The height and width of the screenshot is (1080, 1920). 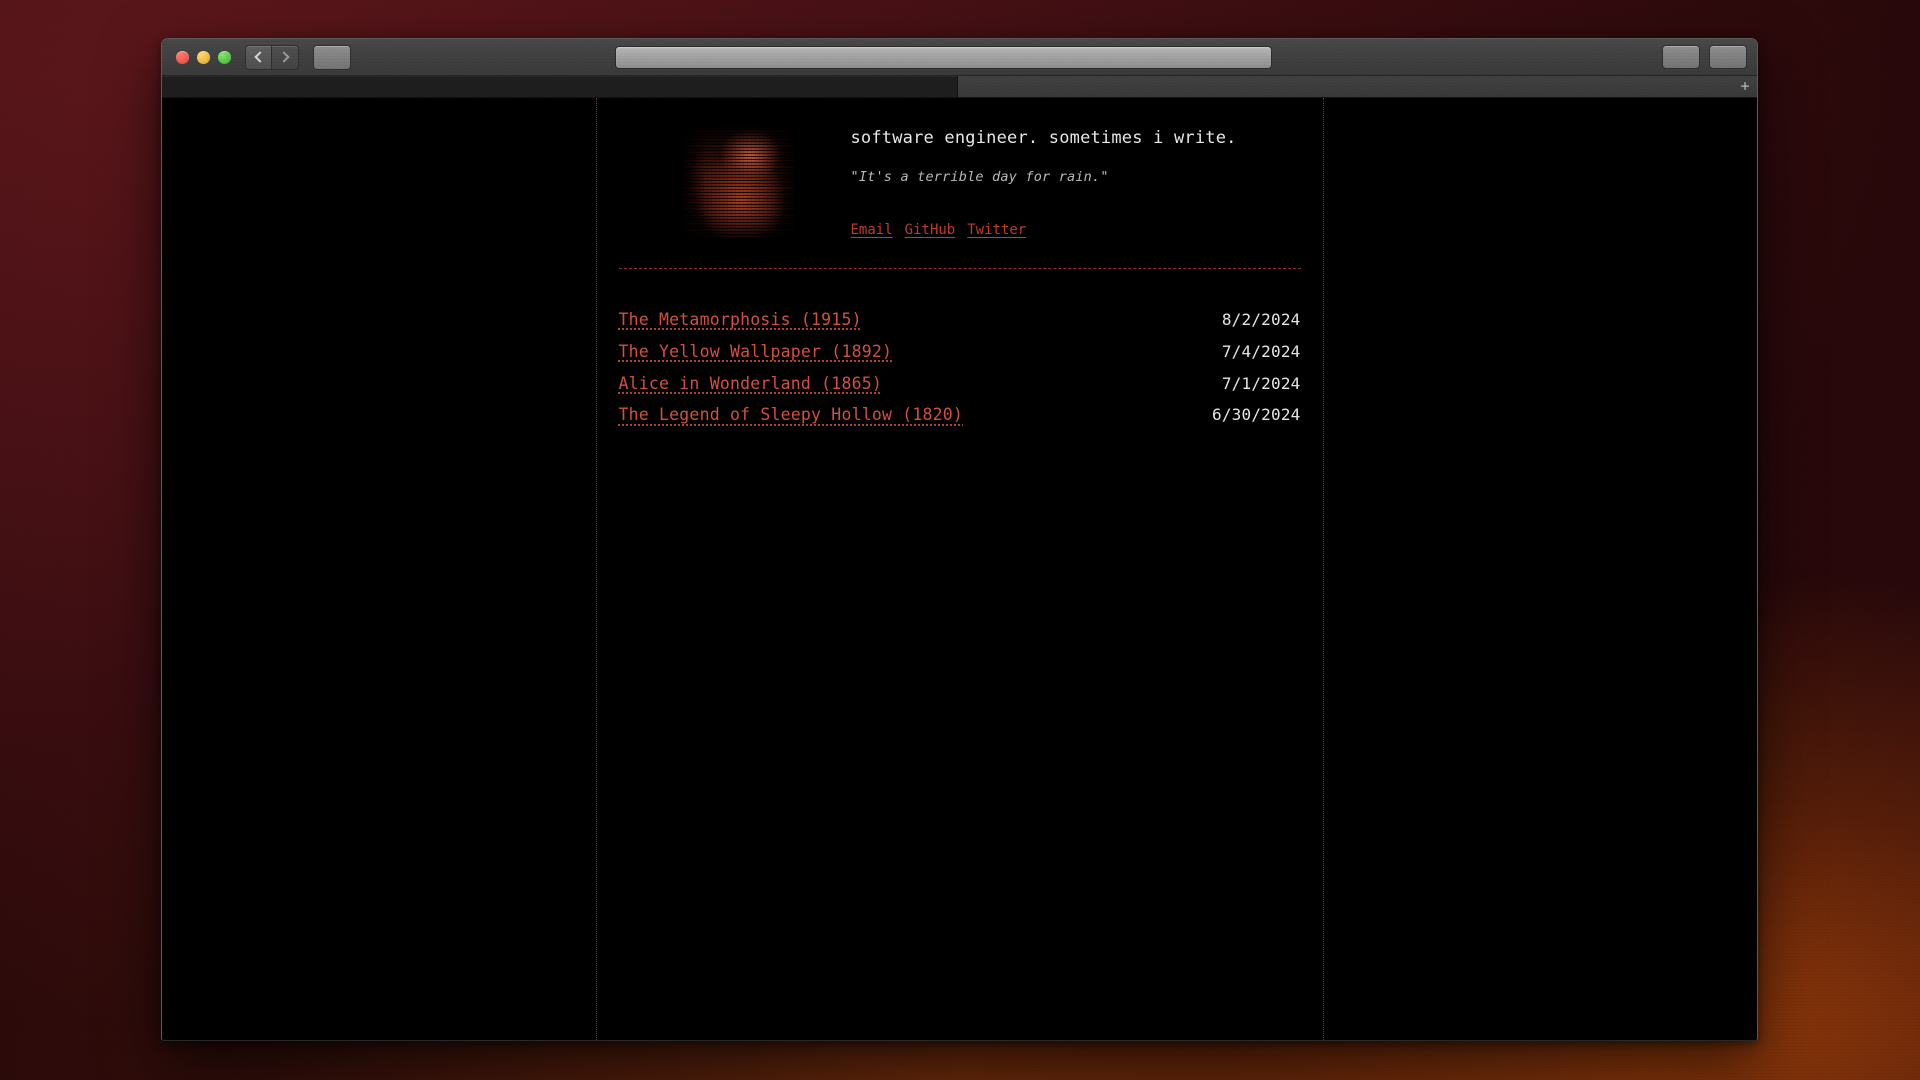 What do you see at coordinates (224, 57) in the screenshot?
I see `maximize-button` at bounding box center [224, 57].